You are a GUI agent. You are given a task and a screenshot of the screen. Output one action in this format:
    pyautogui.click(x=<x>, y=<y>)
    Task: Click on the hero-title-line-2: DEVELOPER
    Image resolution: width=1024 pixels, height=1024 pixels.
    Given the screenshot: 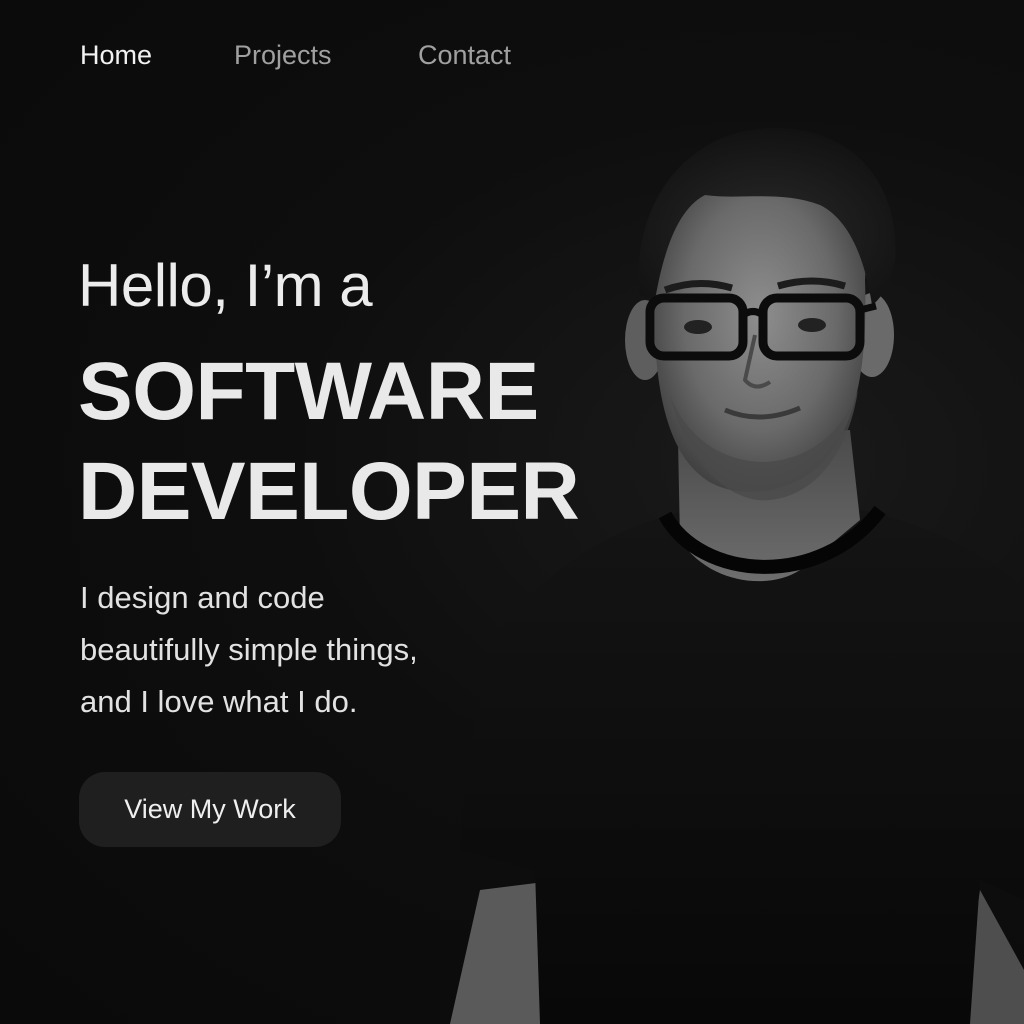 What is the action you would take?
    pyautogui.click(x=329, y=491)
    